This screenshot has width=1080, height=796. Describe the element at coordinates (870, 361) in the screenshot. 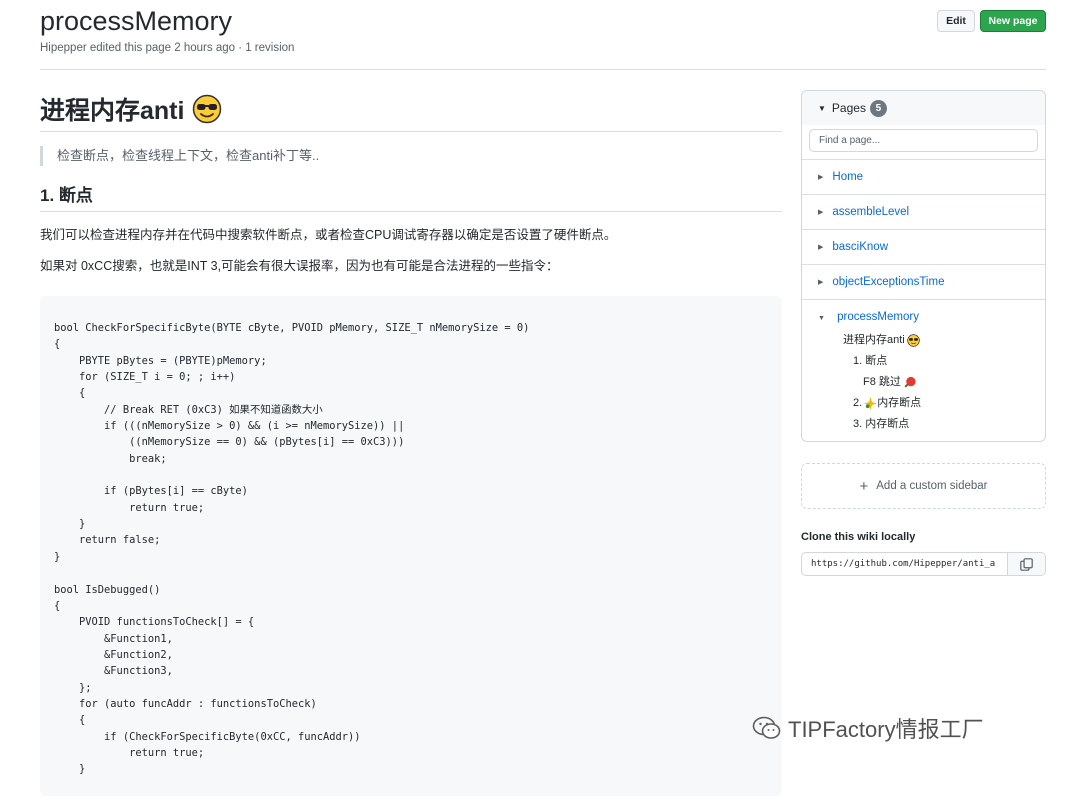

I see `toc-item-label: 1. 断点` at that location.